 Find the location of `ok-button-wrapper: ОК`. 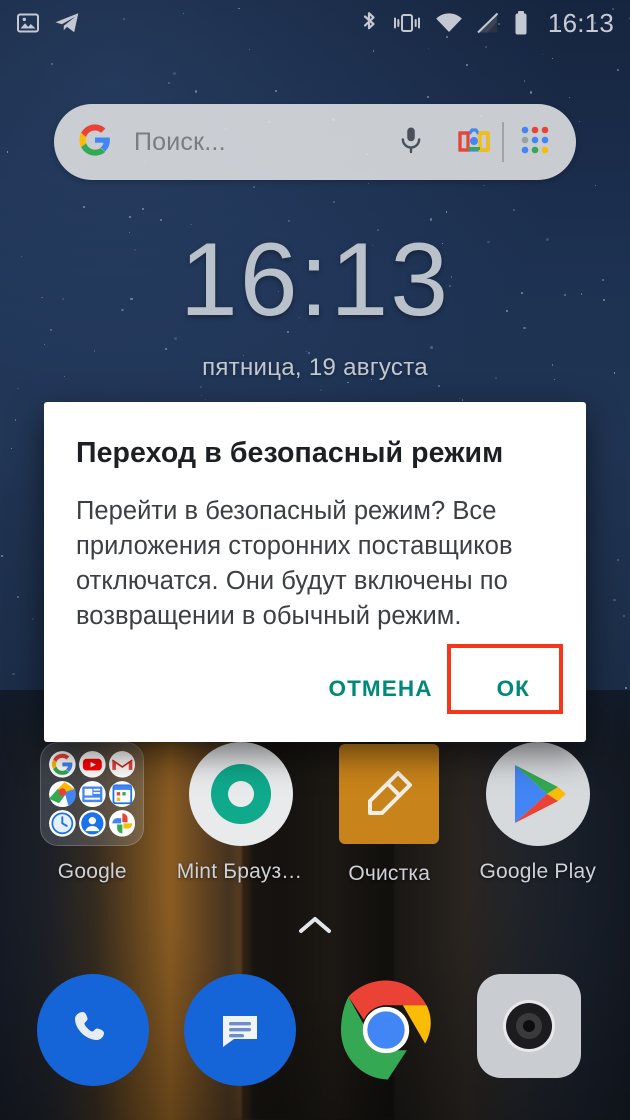

ok-button-wrapper: ОК is located at coordinates (504, 680).